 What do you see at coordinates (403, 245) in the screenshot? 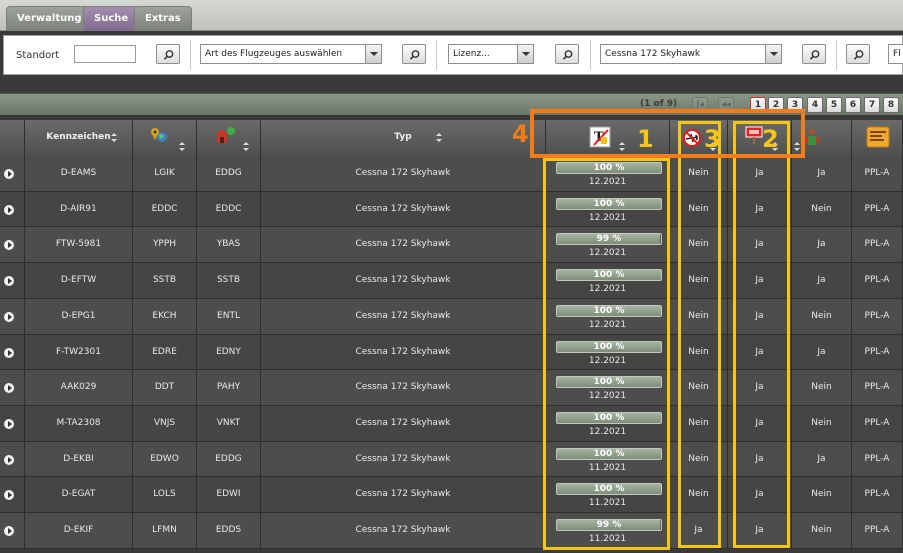
I see `type-cell: Cessna 172 Skyhawk` at bounding box center [403, 245].